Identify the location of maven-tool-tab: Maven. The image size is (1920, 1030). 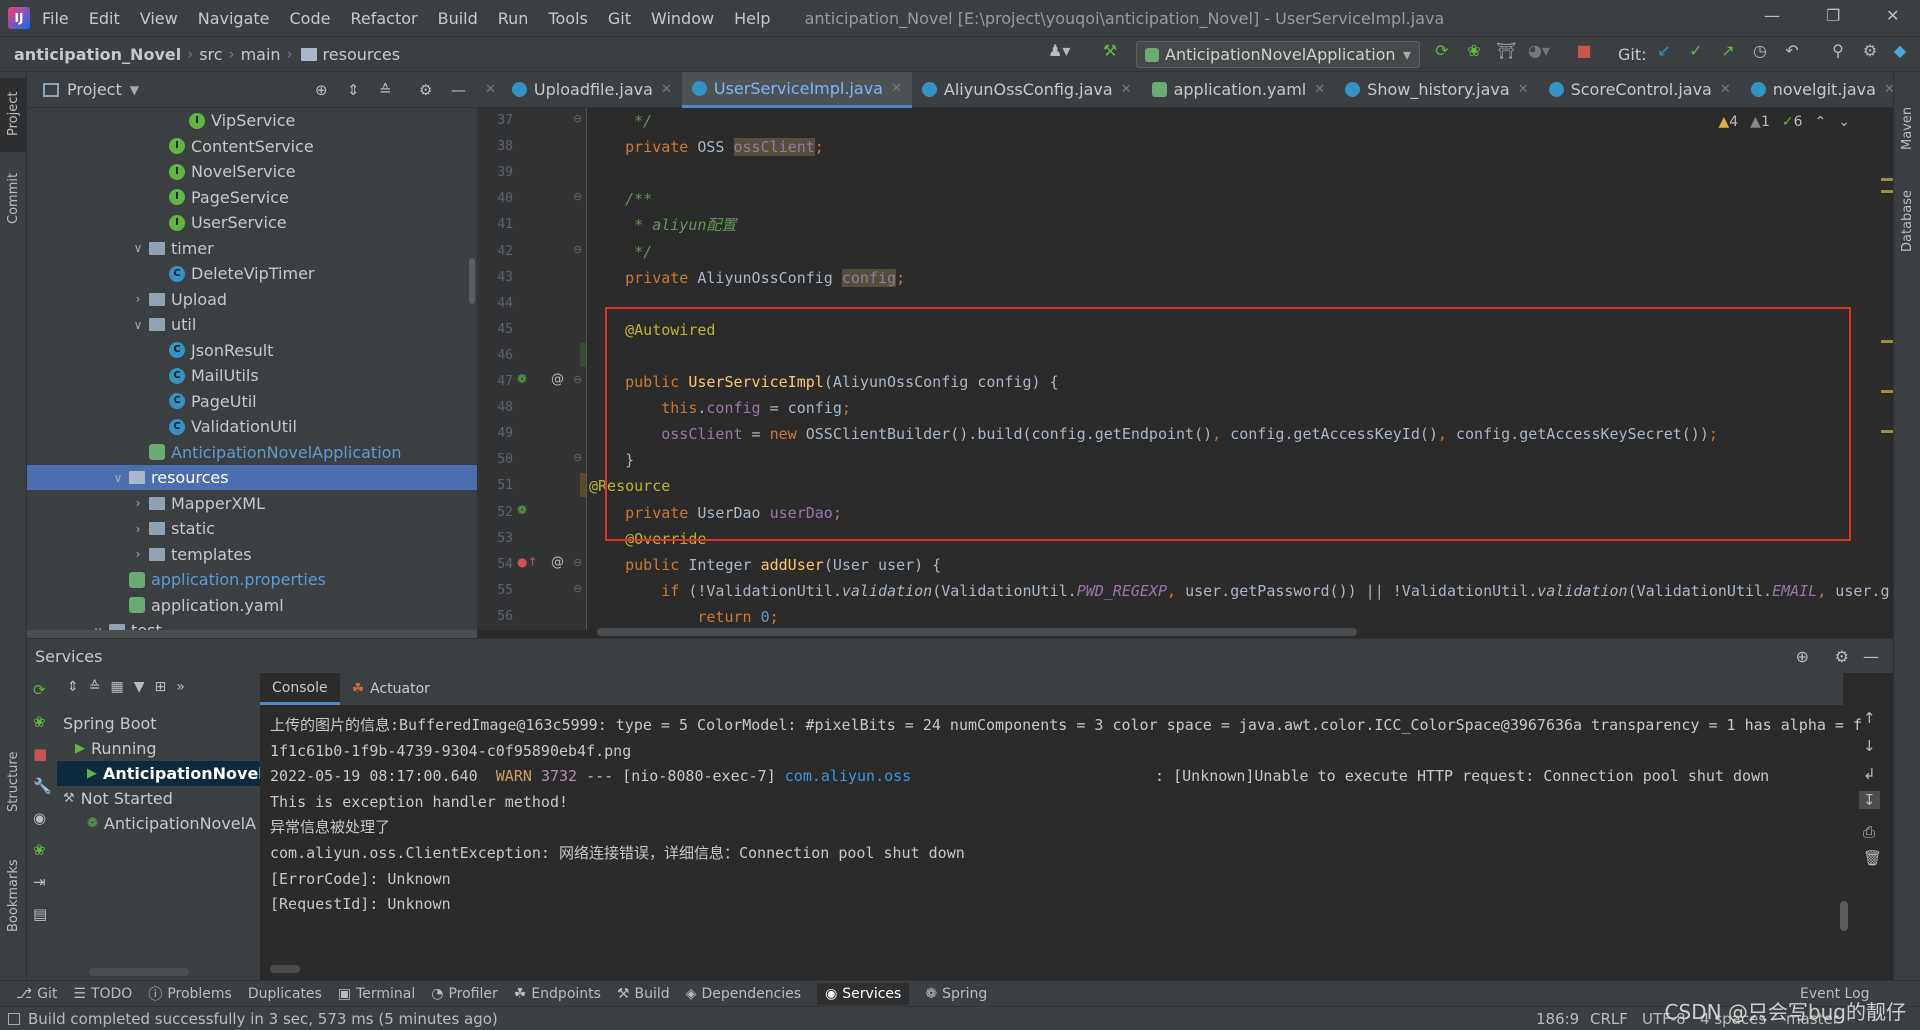
(1907, 128).